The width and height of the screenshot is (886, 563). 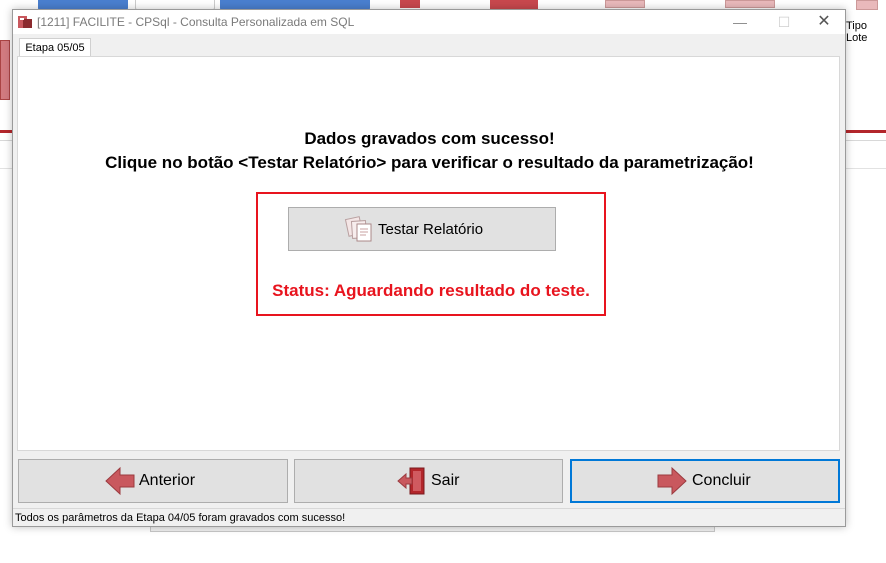 I want to click on arrow-left-icon, so click(x=120, y=481).